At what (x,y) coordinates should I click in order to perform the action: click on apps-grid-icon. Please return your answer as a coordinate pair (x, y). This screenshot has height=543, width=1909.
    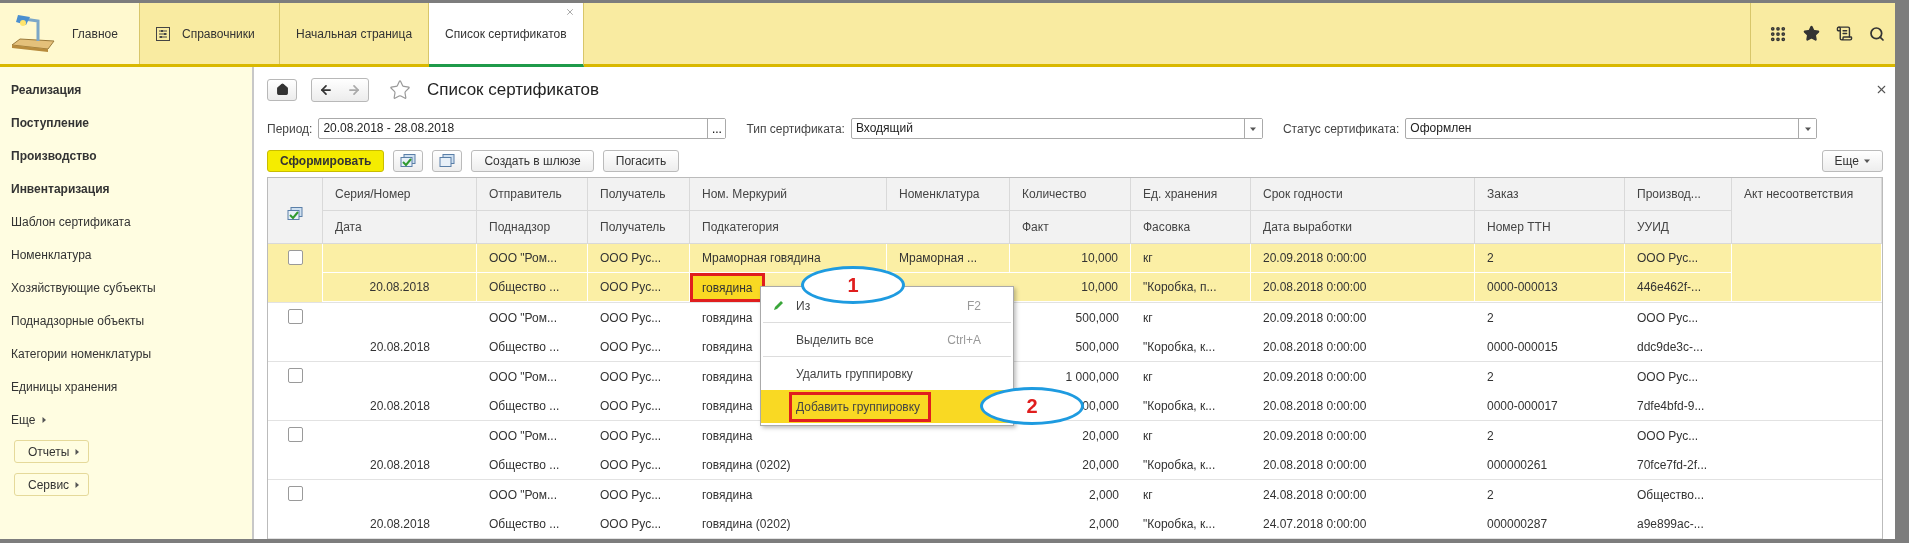
    Looking at the image, I should click on (1778, 33).